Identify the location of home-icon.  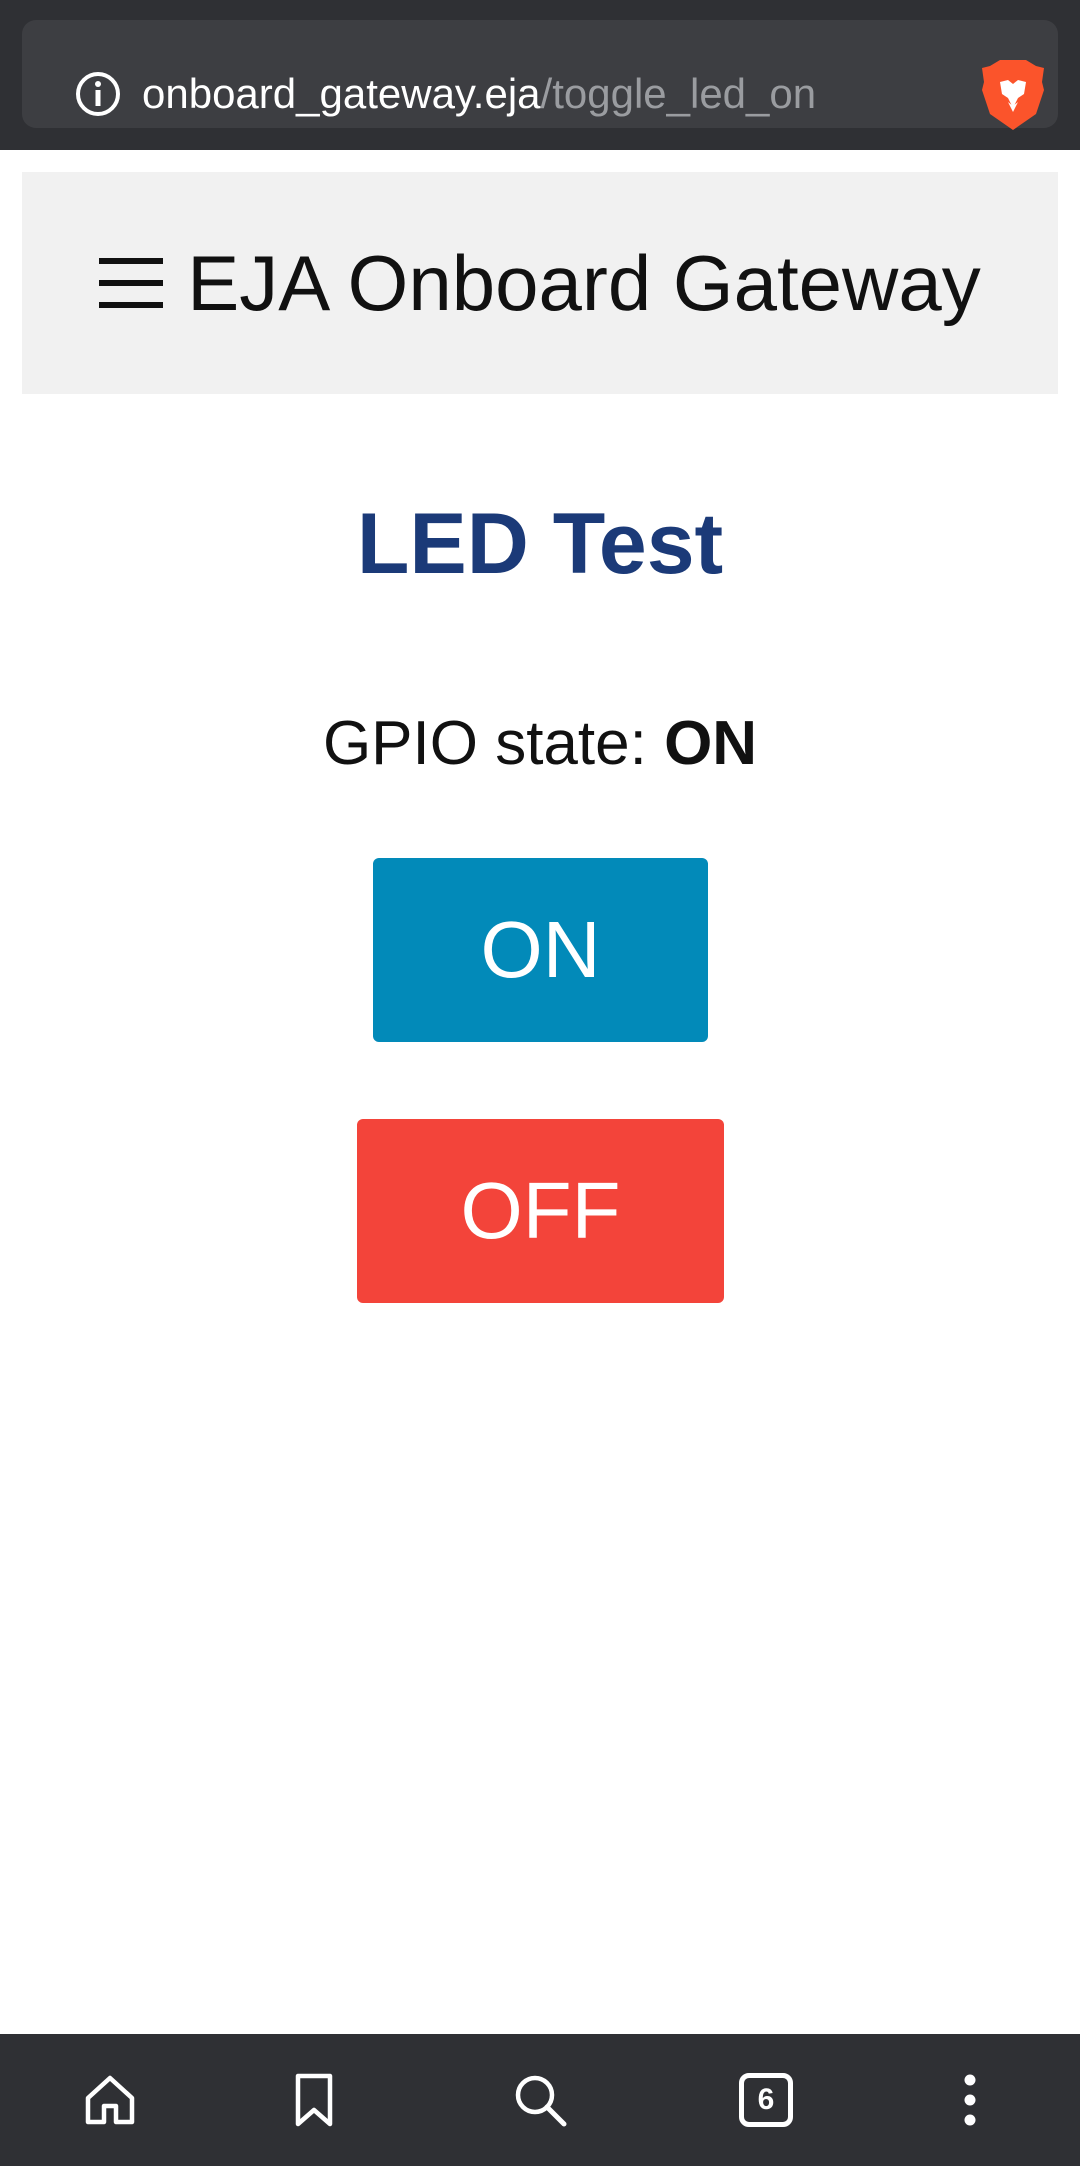
(110, 2100).